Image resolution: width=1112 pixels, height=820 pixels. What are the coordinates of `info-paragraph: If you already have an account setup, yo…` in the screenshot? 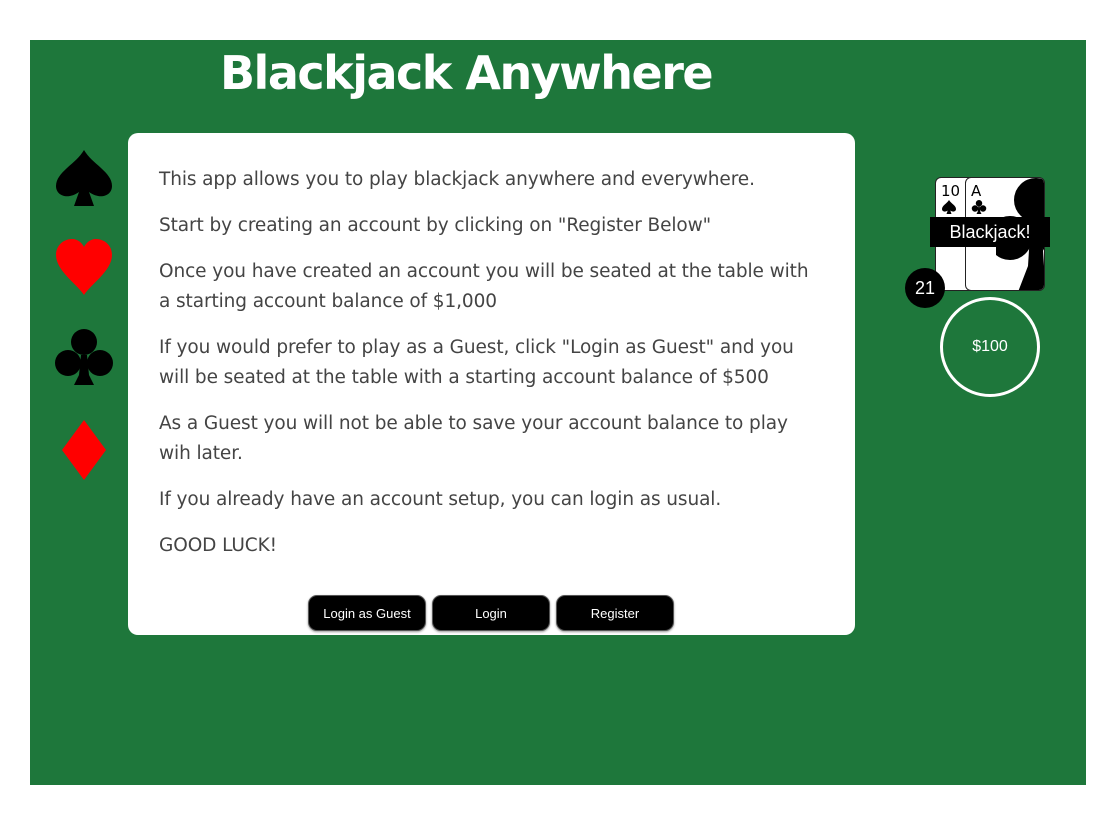 It's located at (440, 499).